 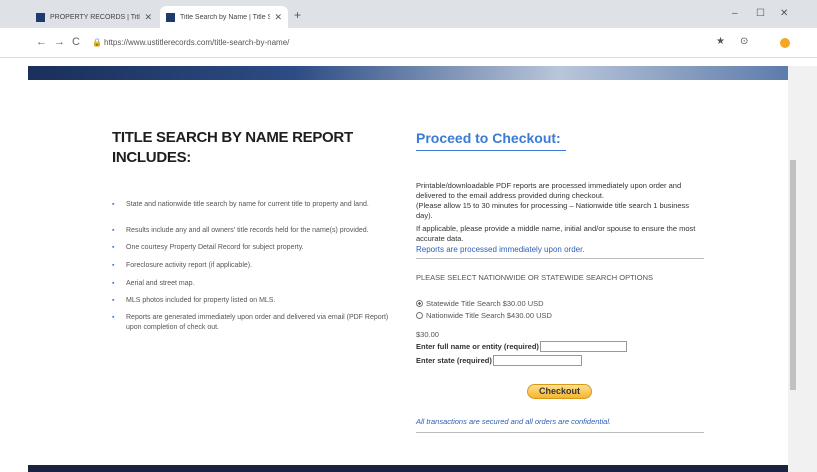 I want to click on footer-bar, so click(x=408, y=468).